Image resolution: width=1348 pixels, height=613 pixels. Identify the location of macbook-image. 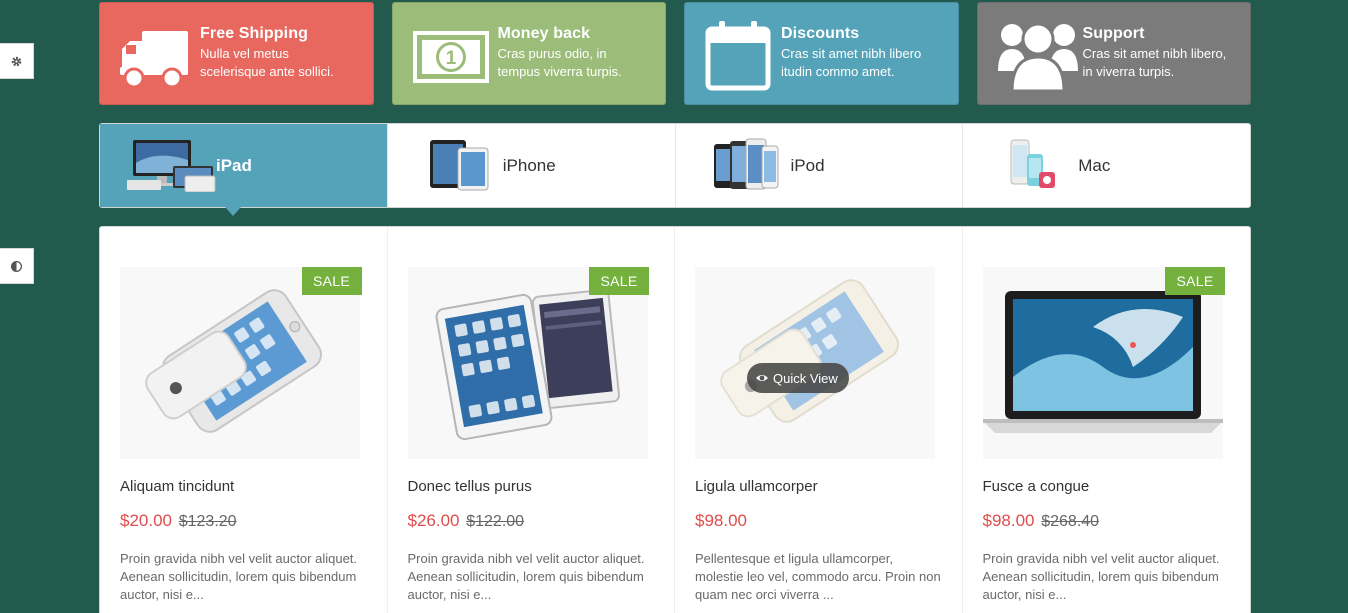
(1102, 362).